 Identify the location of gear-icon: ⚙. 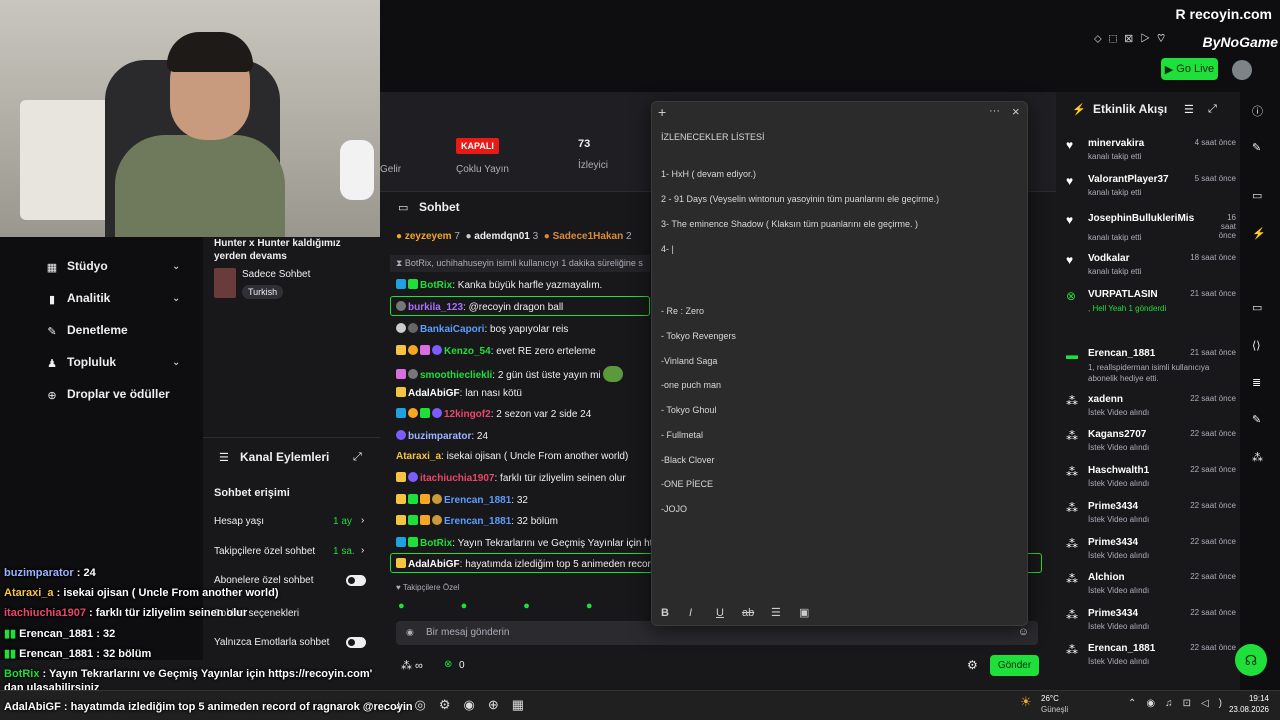
(972, 665).